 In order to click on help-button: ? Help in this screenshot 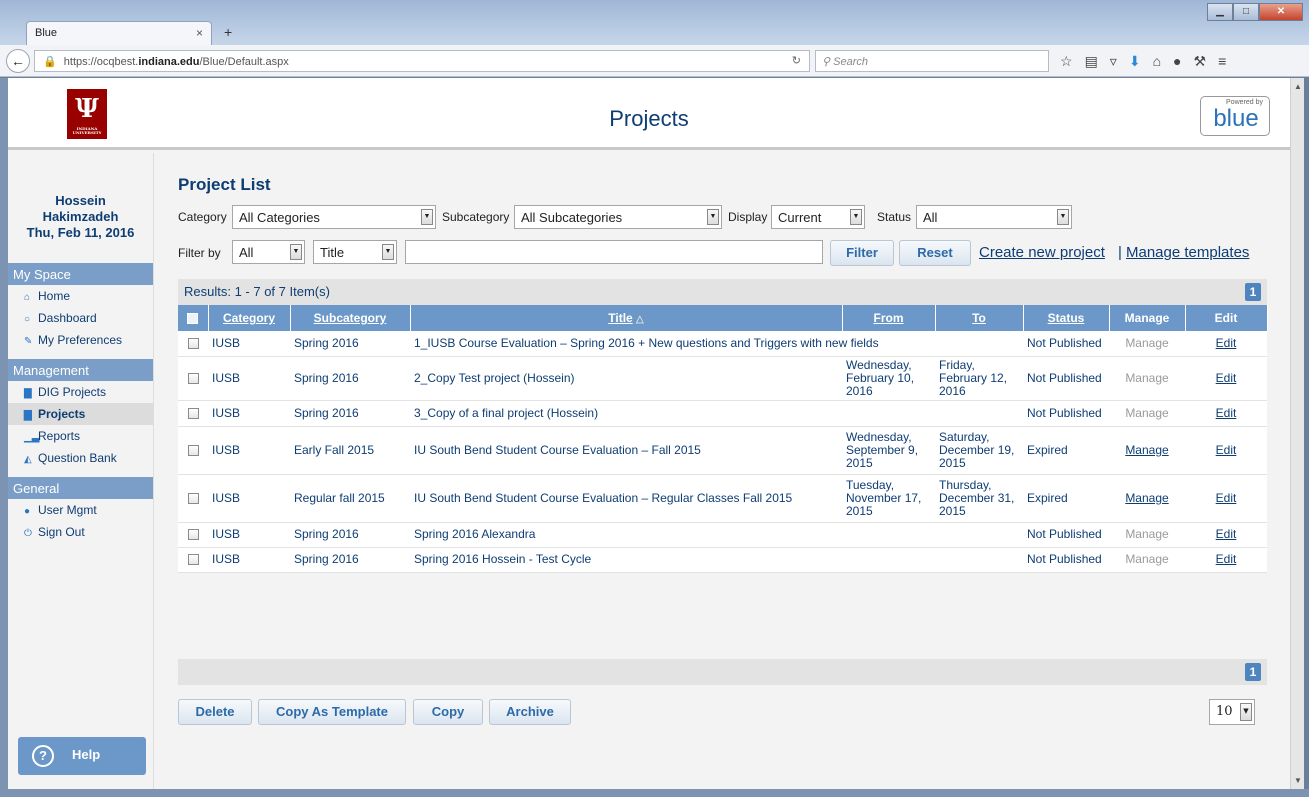, I will do `click(82, 756)`.